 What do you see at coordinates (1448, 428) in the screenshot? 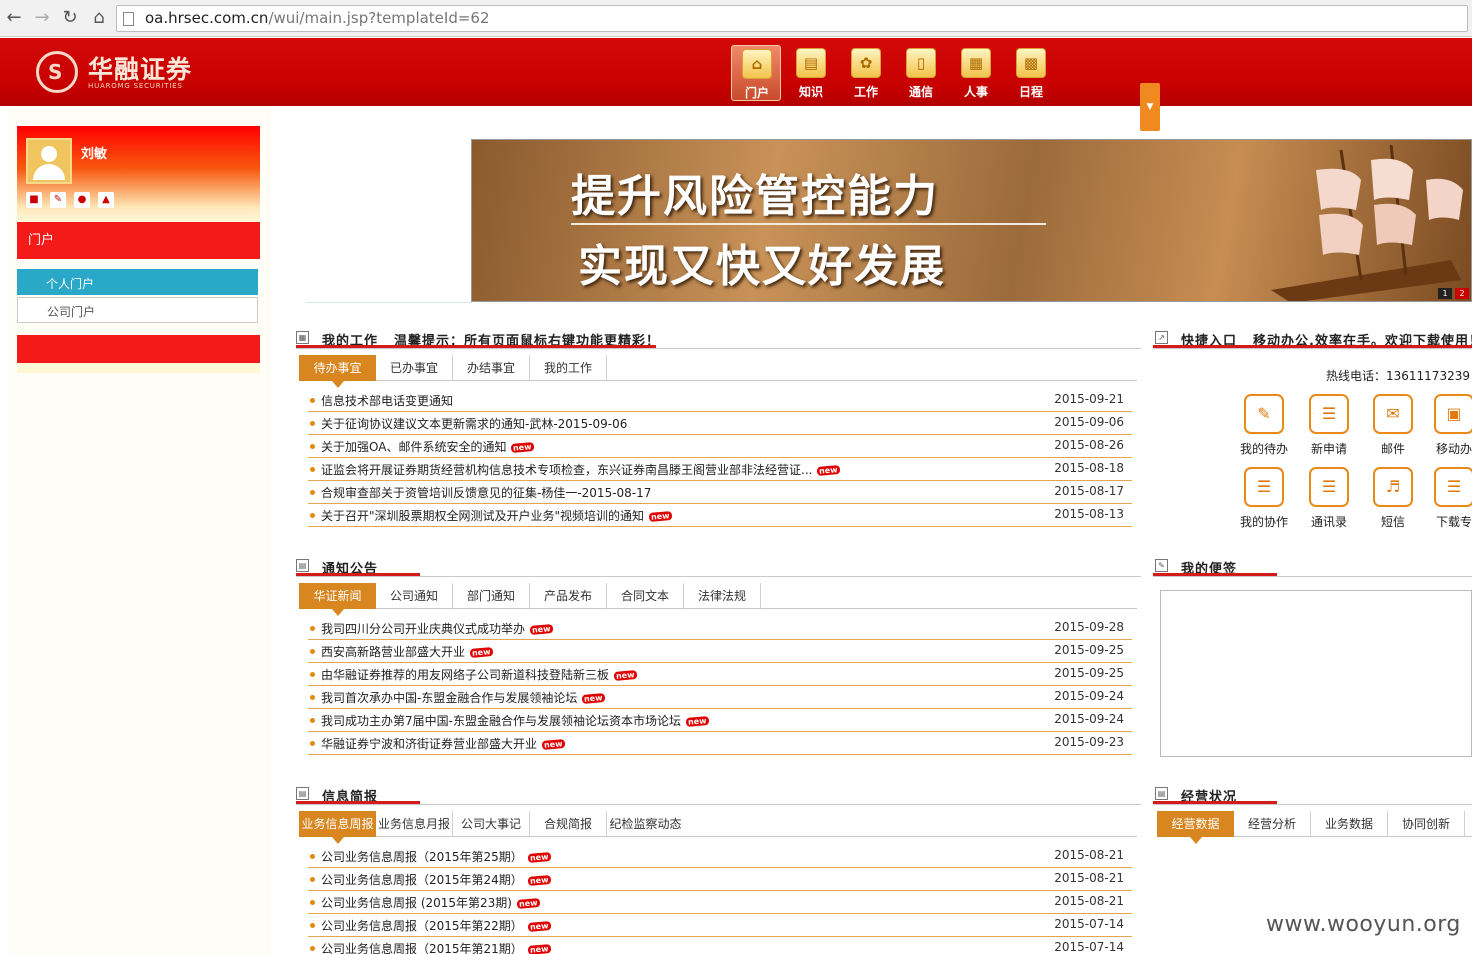
I see `quick-mobile-office: ▣ 移动办` at bounding box center [1448, 428].